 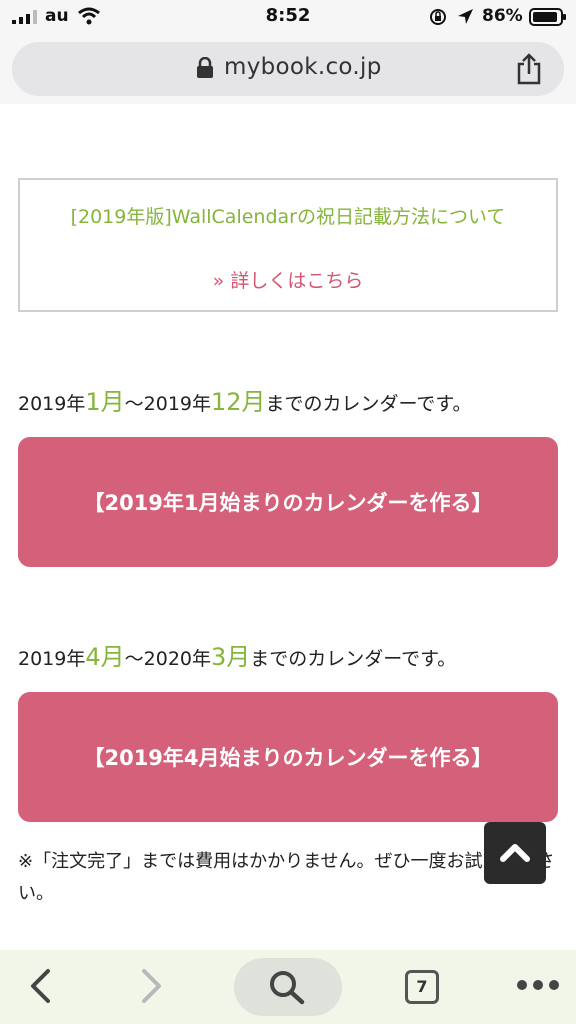 What do you see at coordinates (538, 985) in the screenshot?
I see `more-icon` at bounding box center [538, 985].